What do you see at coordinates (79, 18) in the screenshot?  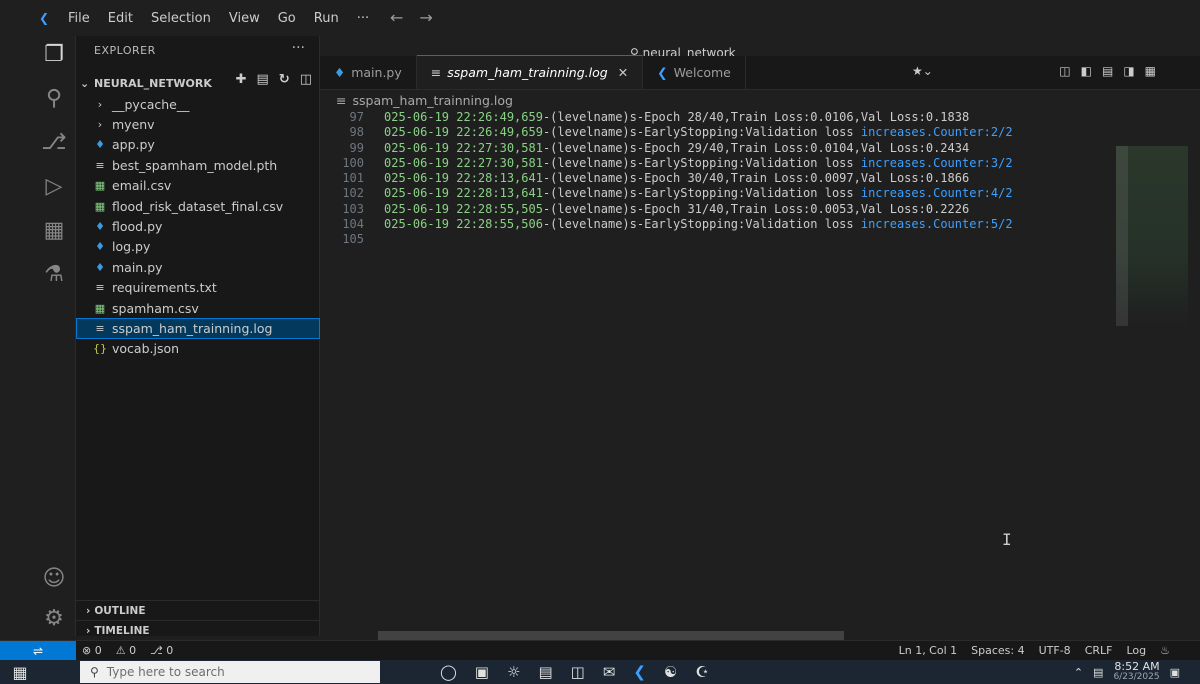 I see `menu-item-0: File` at bounding box center [79, 18].